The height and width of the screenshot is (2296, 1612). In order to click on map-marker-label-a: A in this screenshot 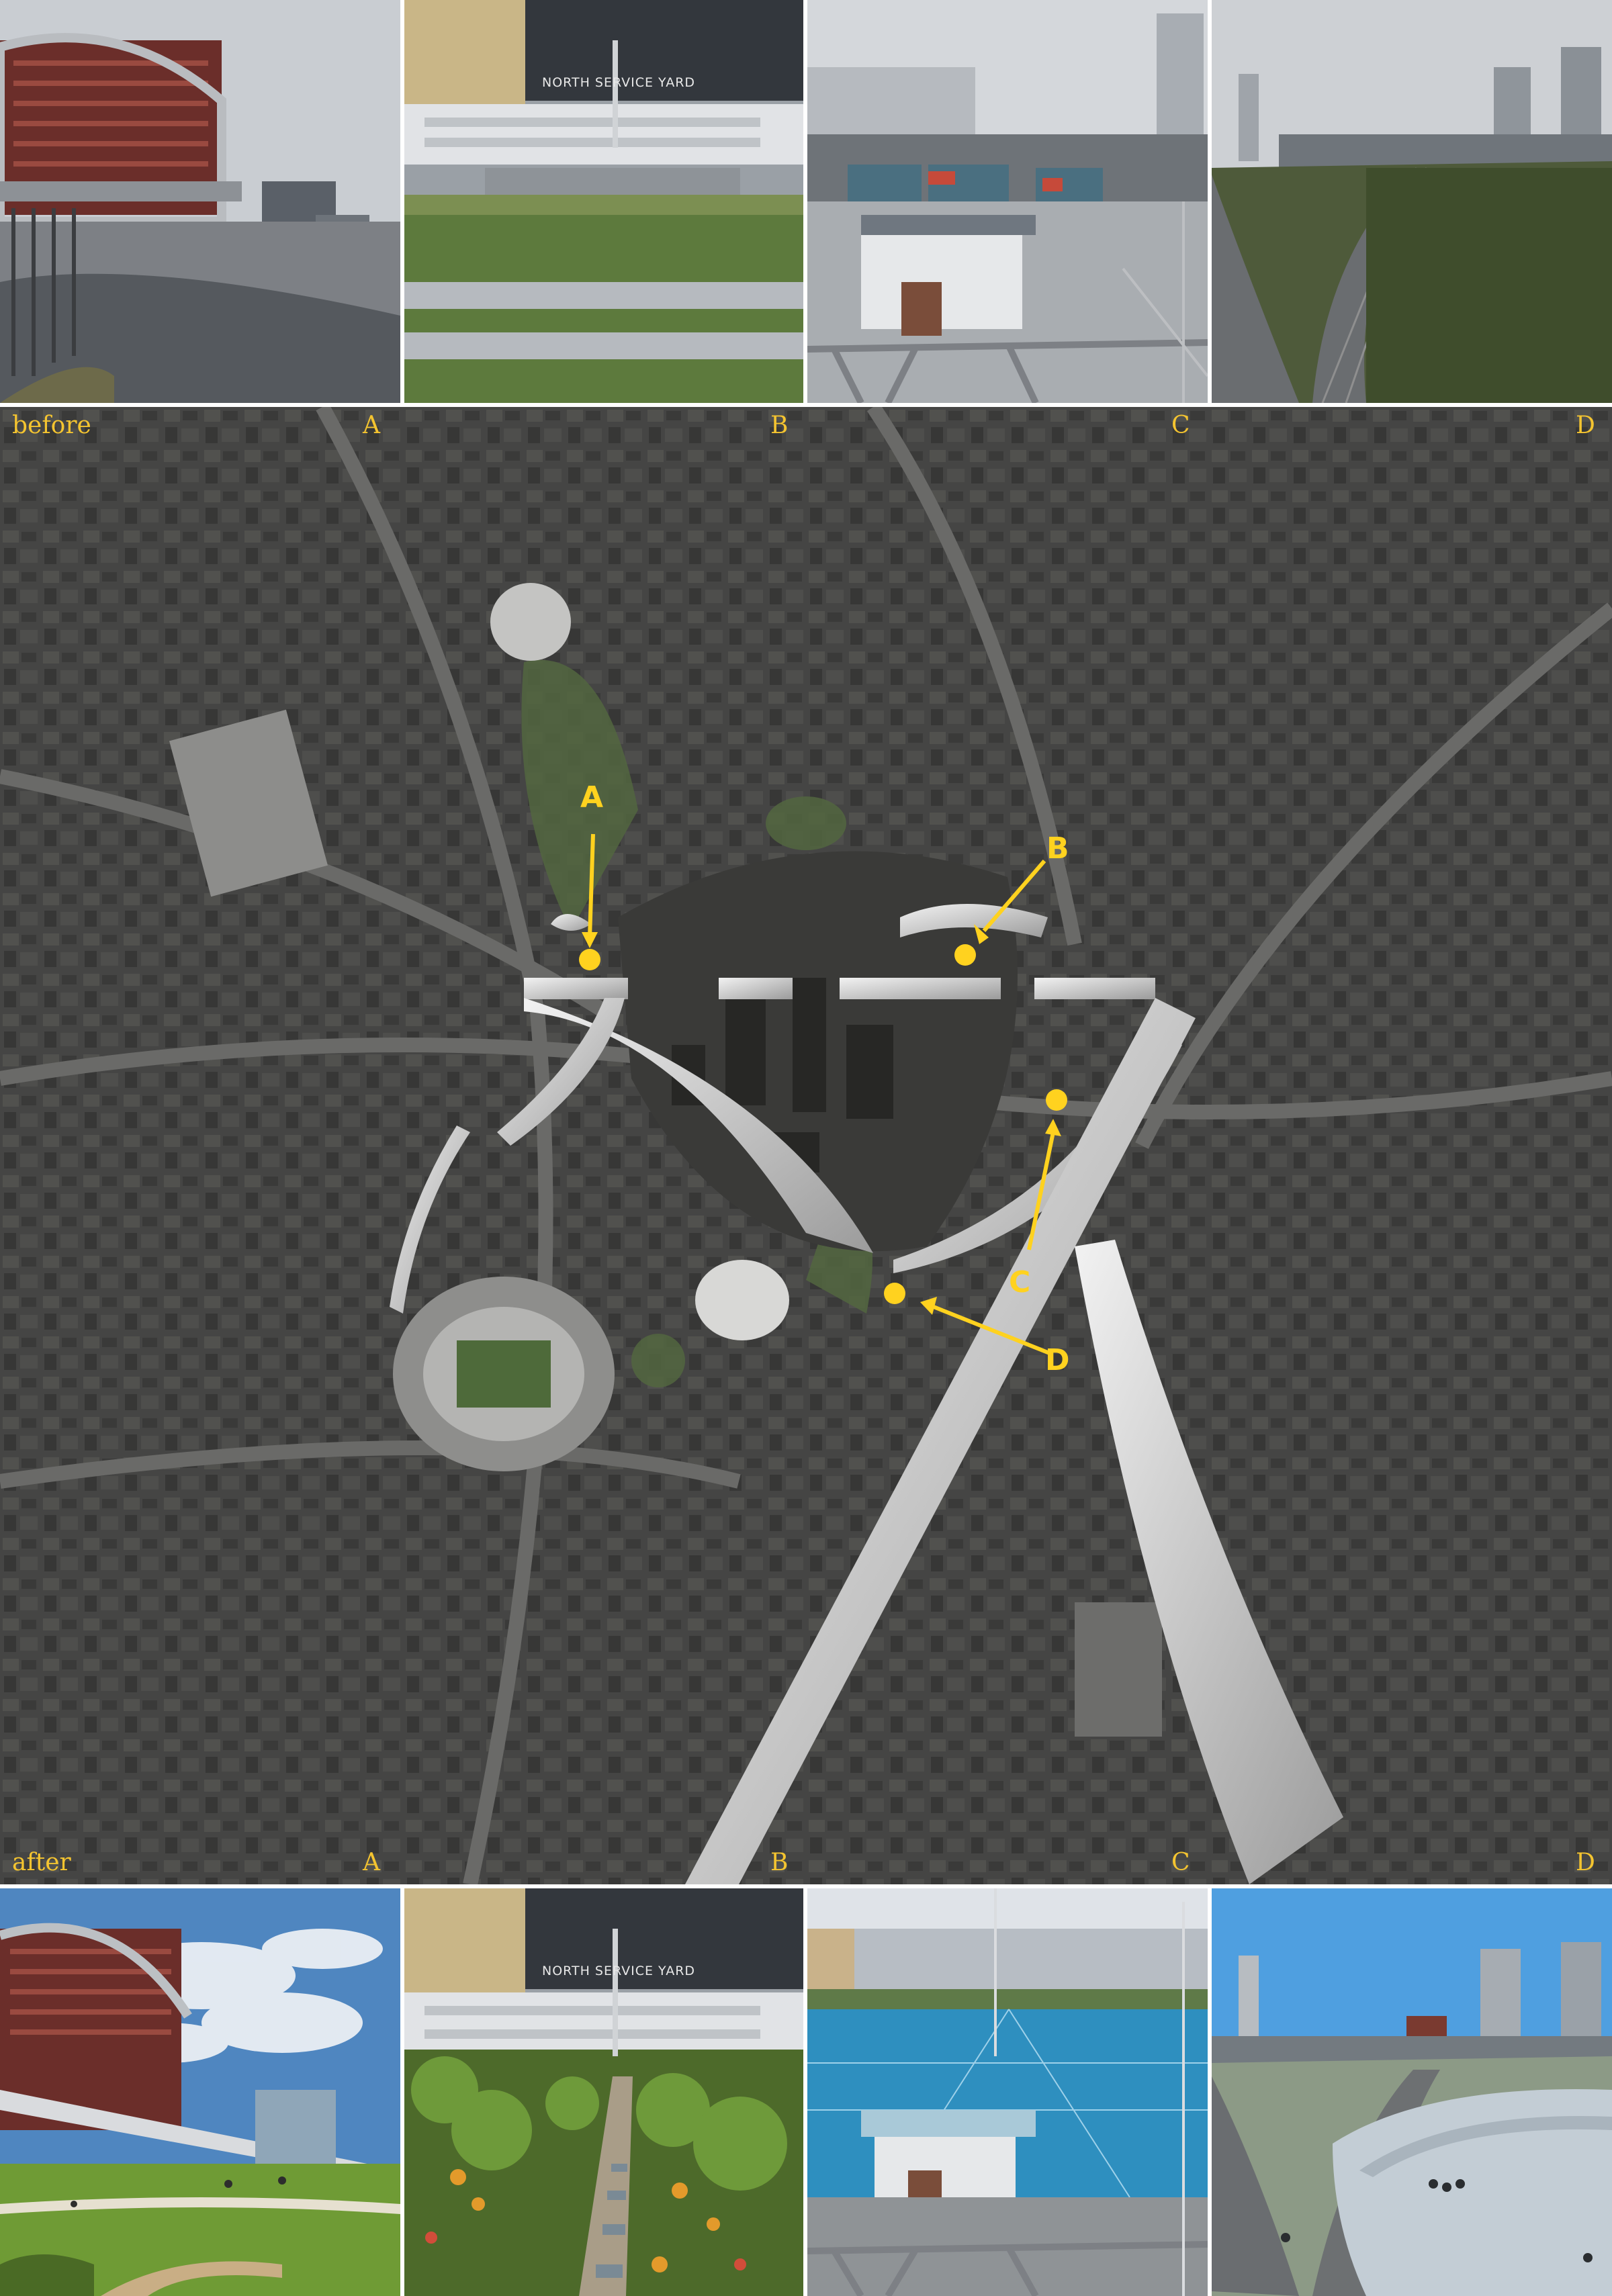, I will do `click(592, 797)`.